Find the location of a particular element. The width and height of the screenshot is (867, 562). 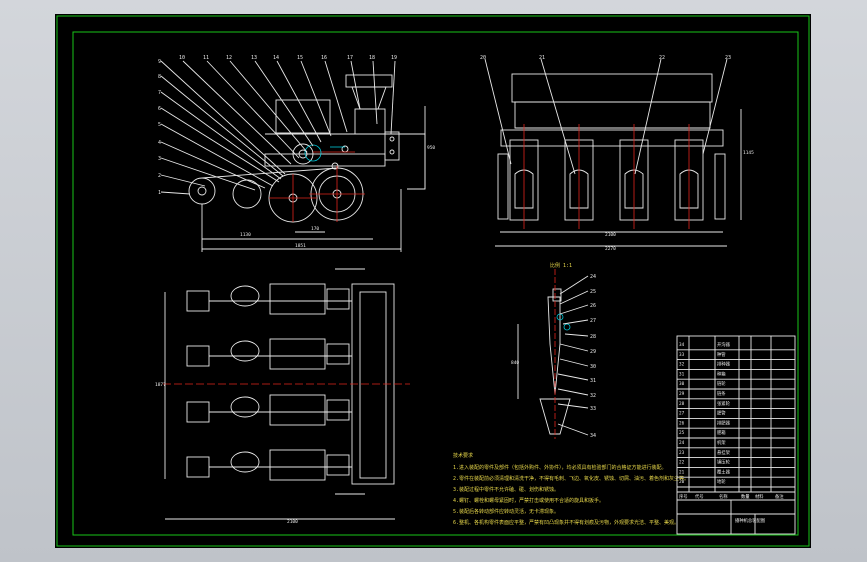

balloon-label: 2 is located at coordinates (159, 176).